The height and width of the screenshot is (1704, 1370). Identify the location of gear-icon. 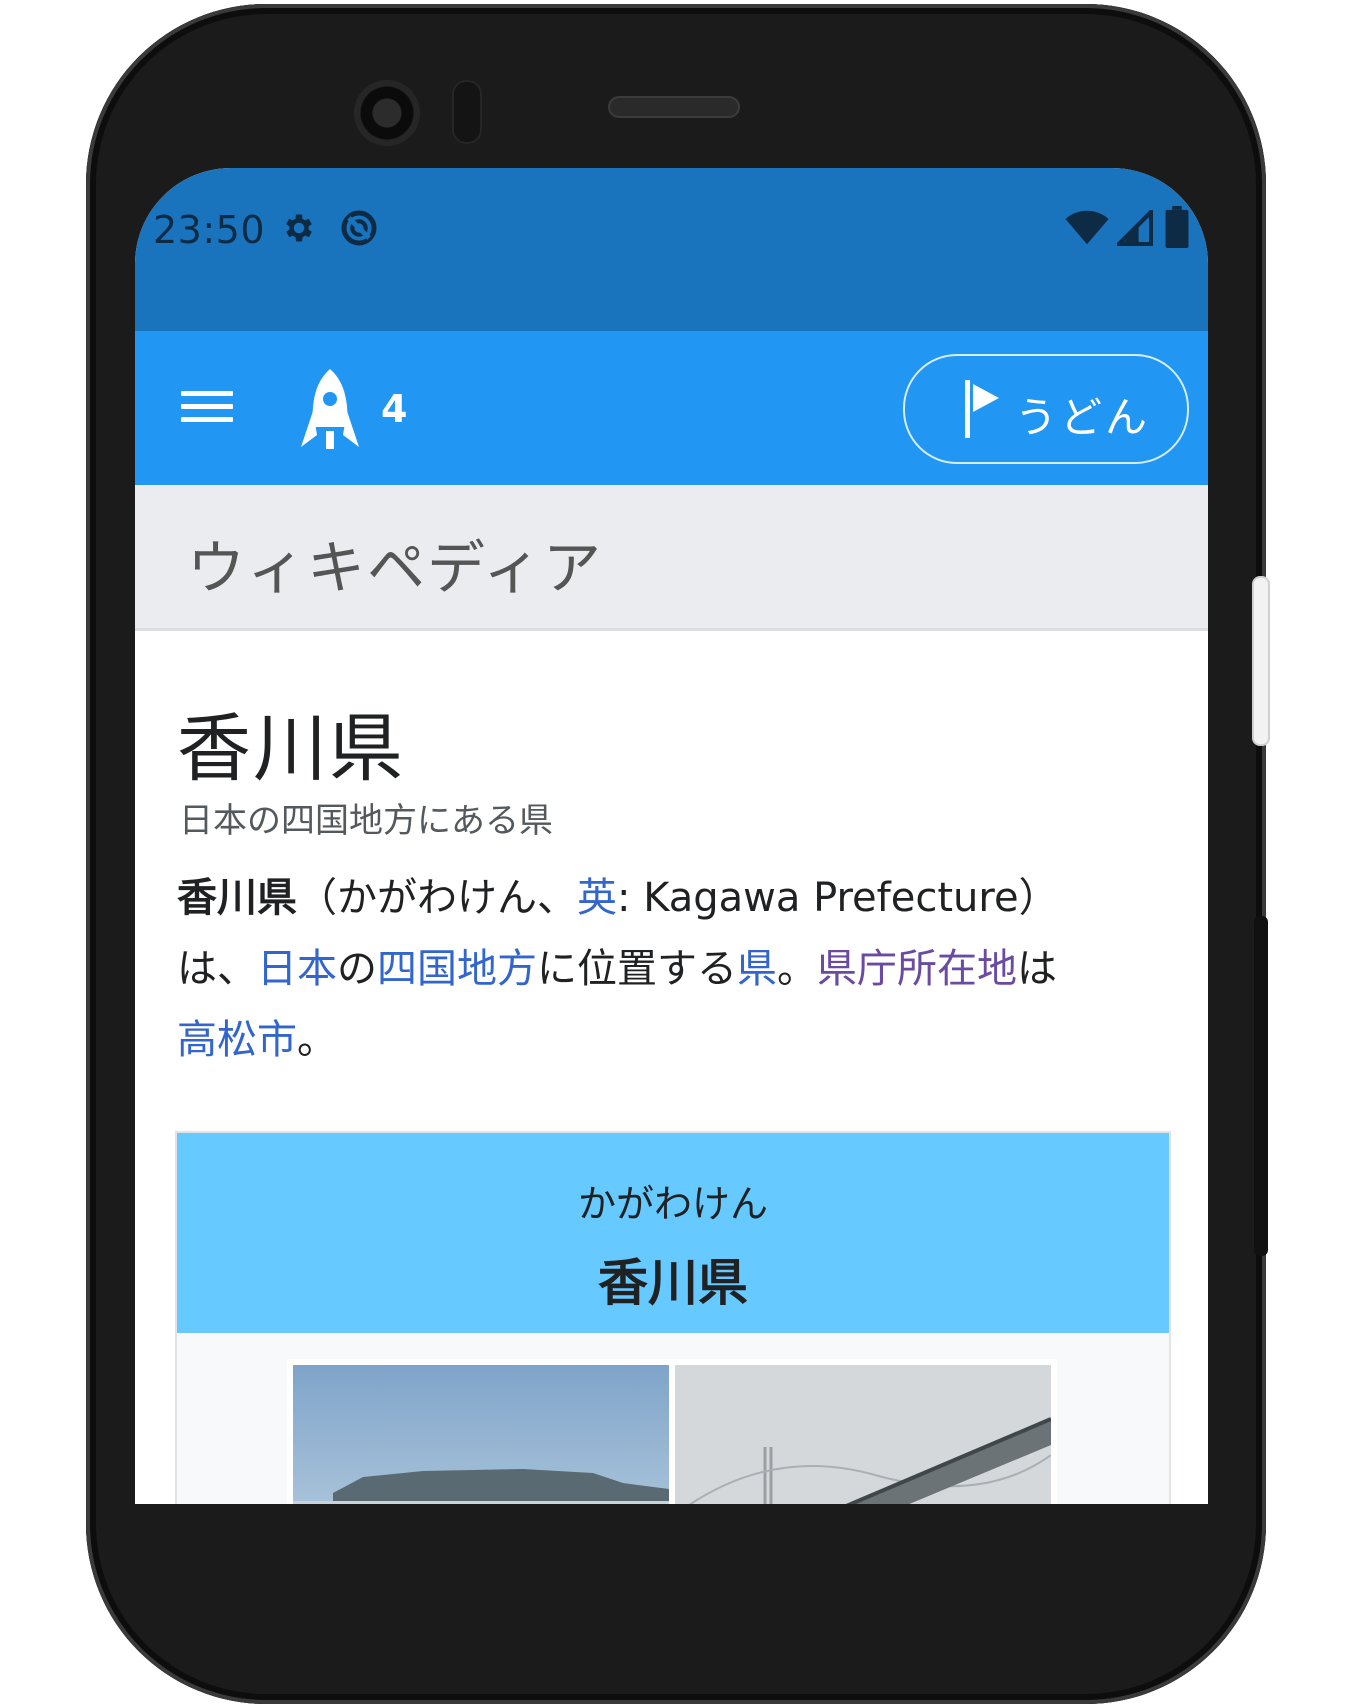
(299, 228).